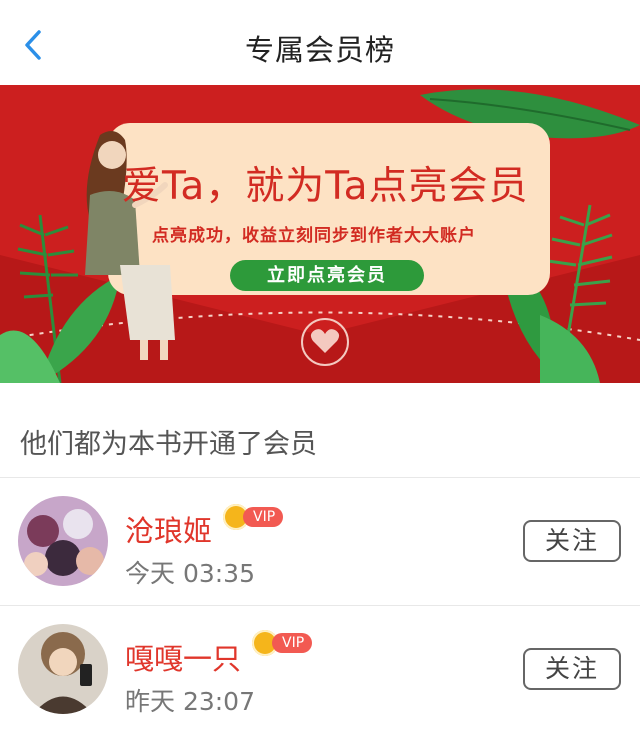 Image resolution: width=640 pixels, height=743 pixels. What do you see at coordinates (183, 657) in the screenshot?
I see `member-name: 嘎嘎一只` at bounding box center [183, 657].